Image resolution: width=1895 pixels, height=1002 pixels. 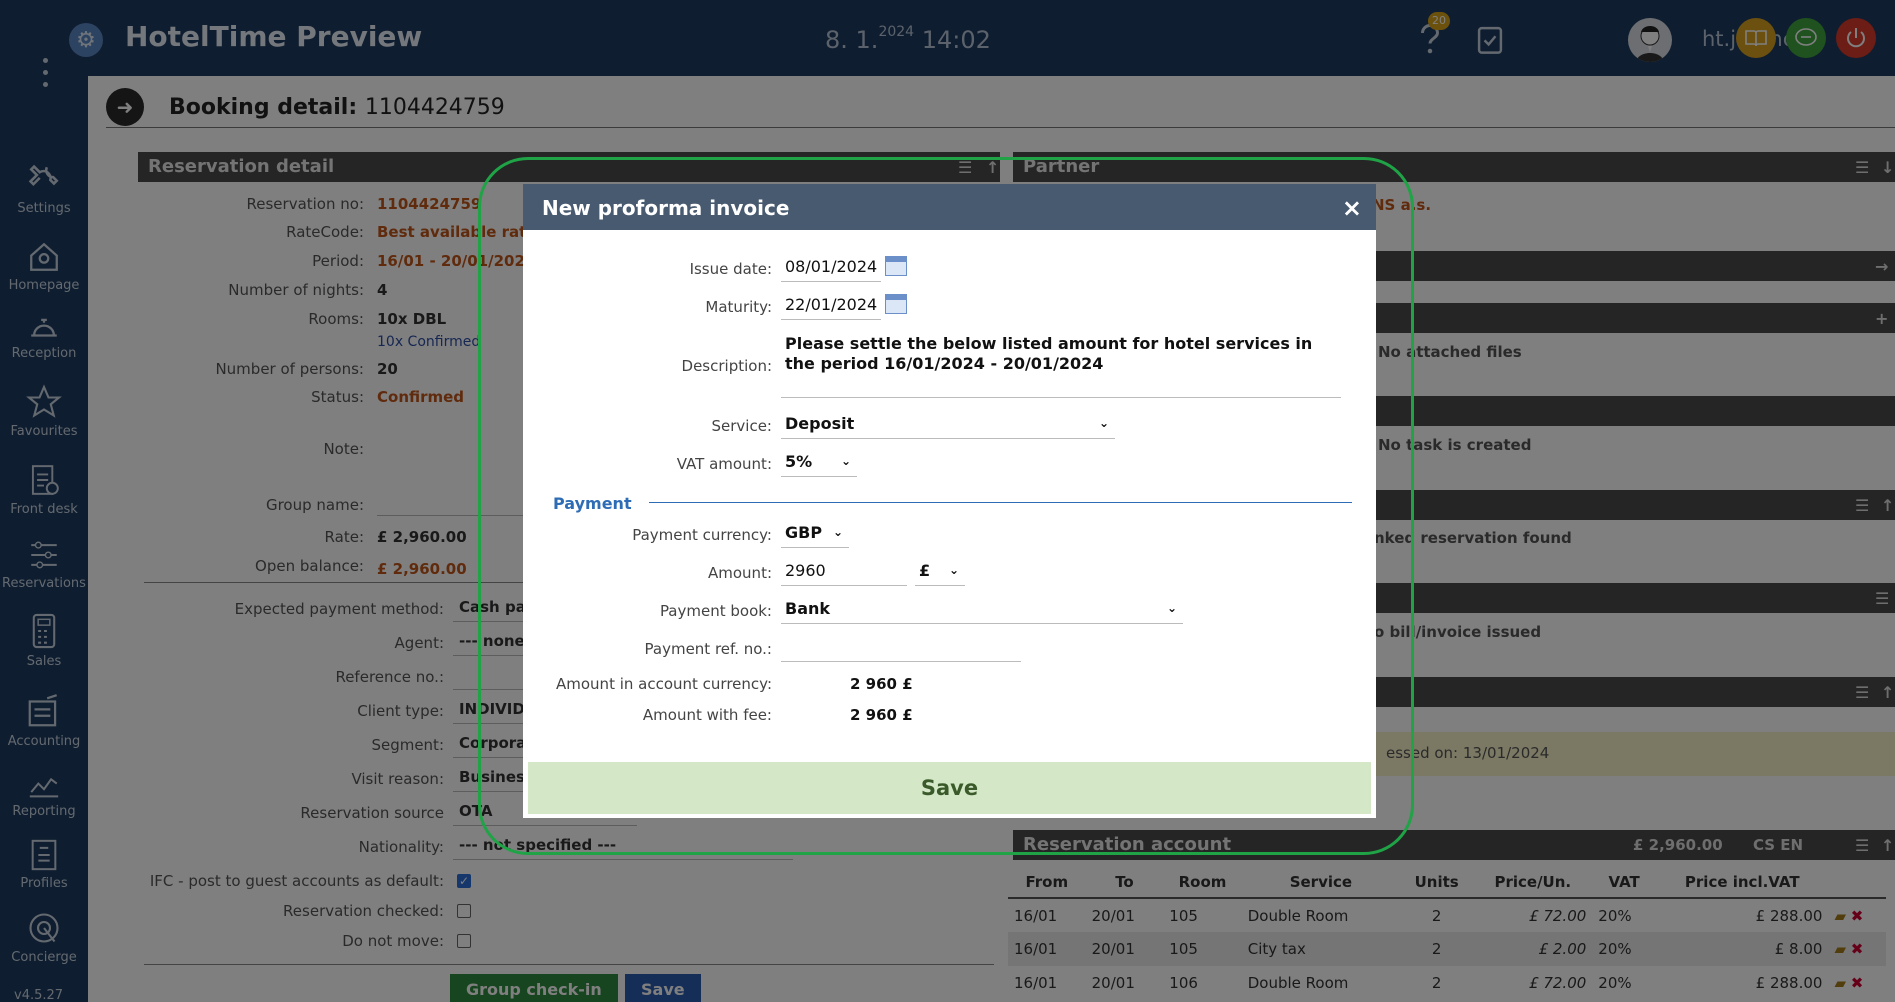 I want to click on amount-currency-select: £ ⌄, so click(x=940, y=572).